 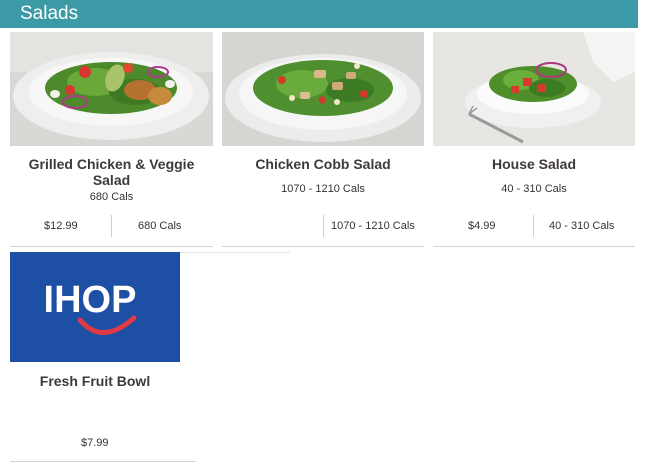 I want to click on item-price: $4.99, so click(x=482, y=226).